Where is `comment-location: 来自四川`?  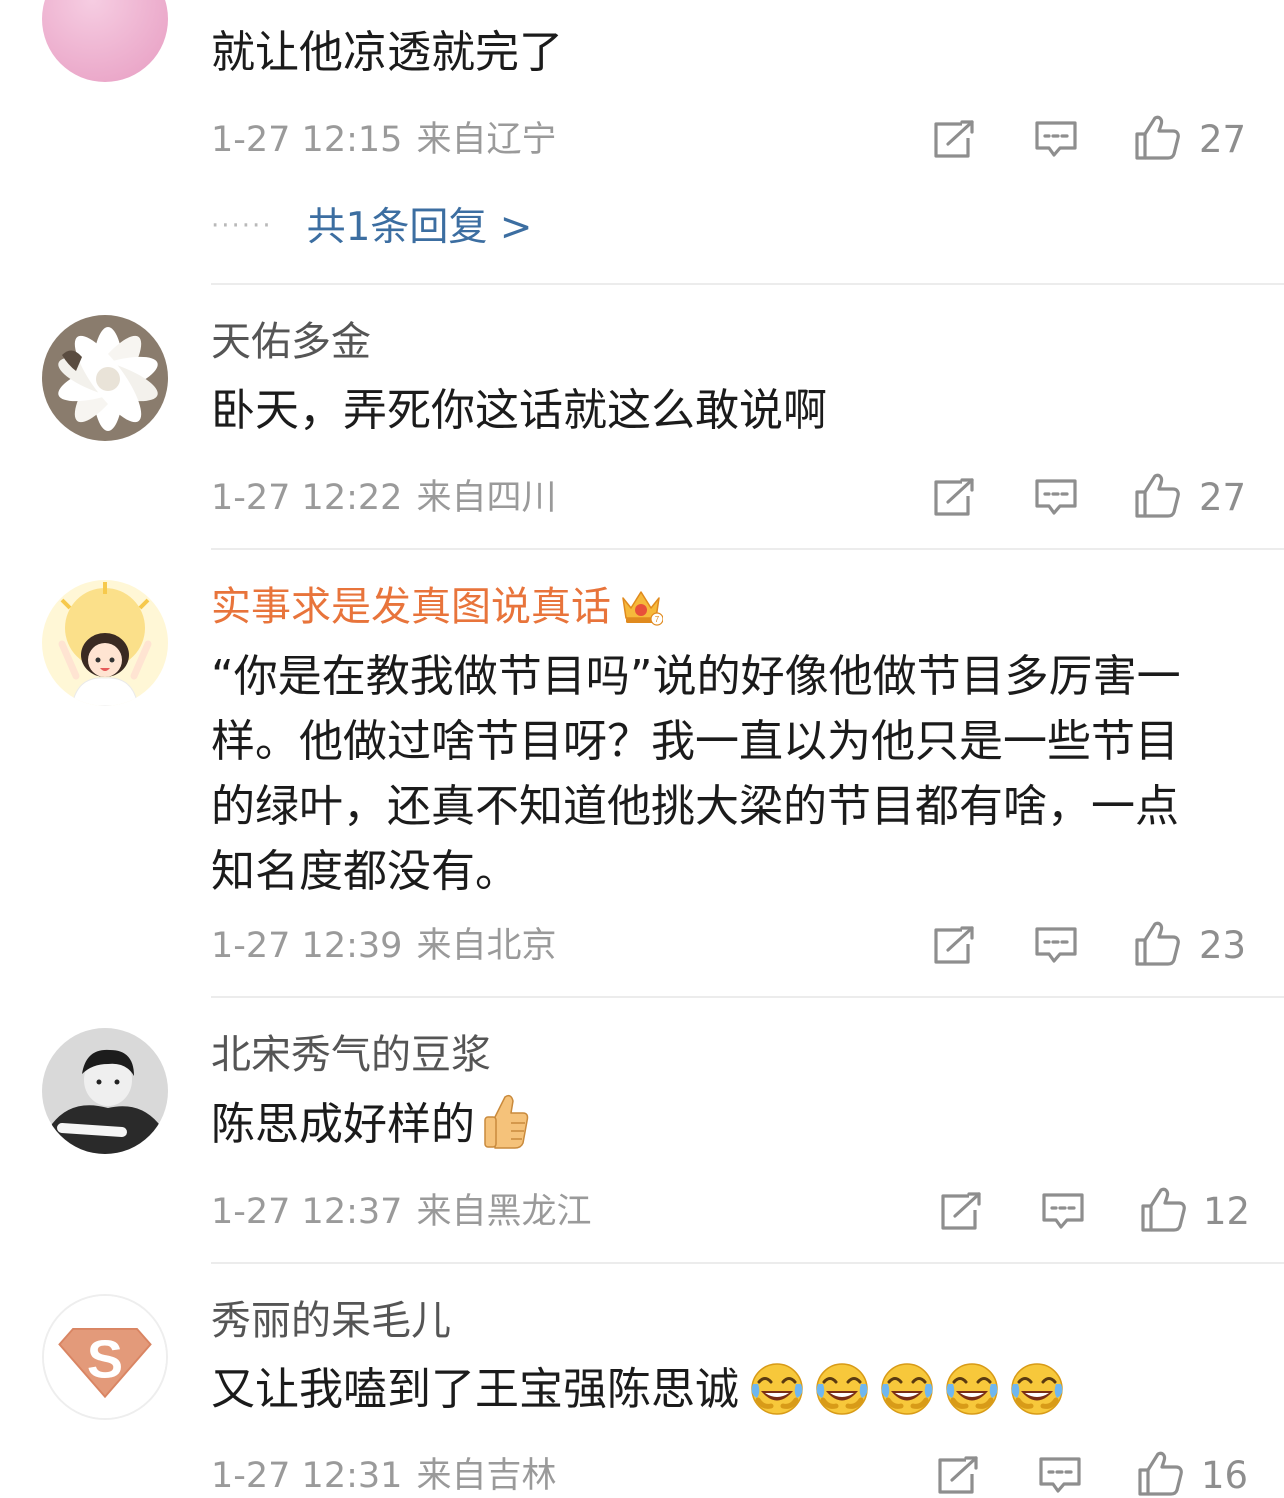
comment-location: 来自四川 is located at coordinates (486, 498).